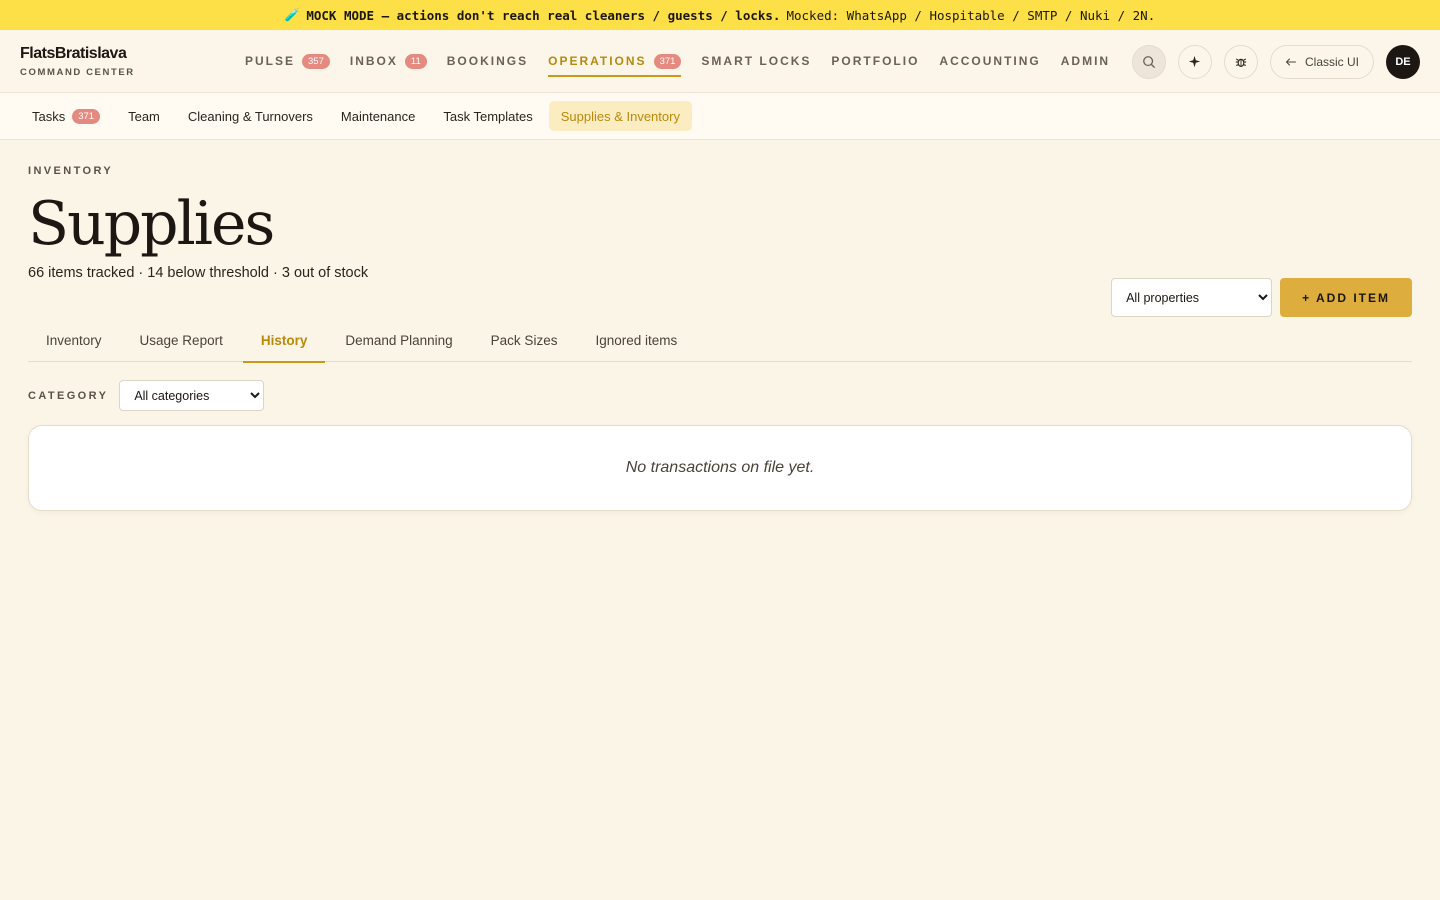  I want to click on nav-item-label: ACCOUNTING, so click(990, 61).